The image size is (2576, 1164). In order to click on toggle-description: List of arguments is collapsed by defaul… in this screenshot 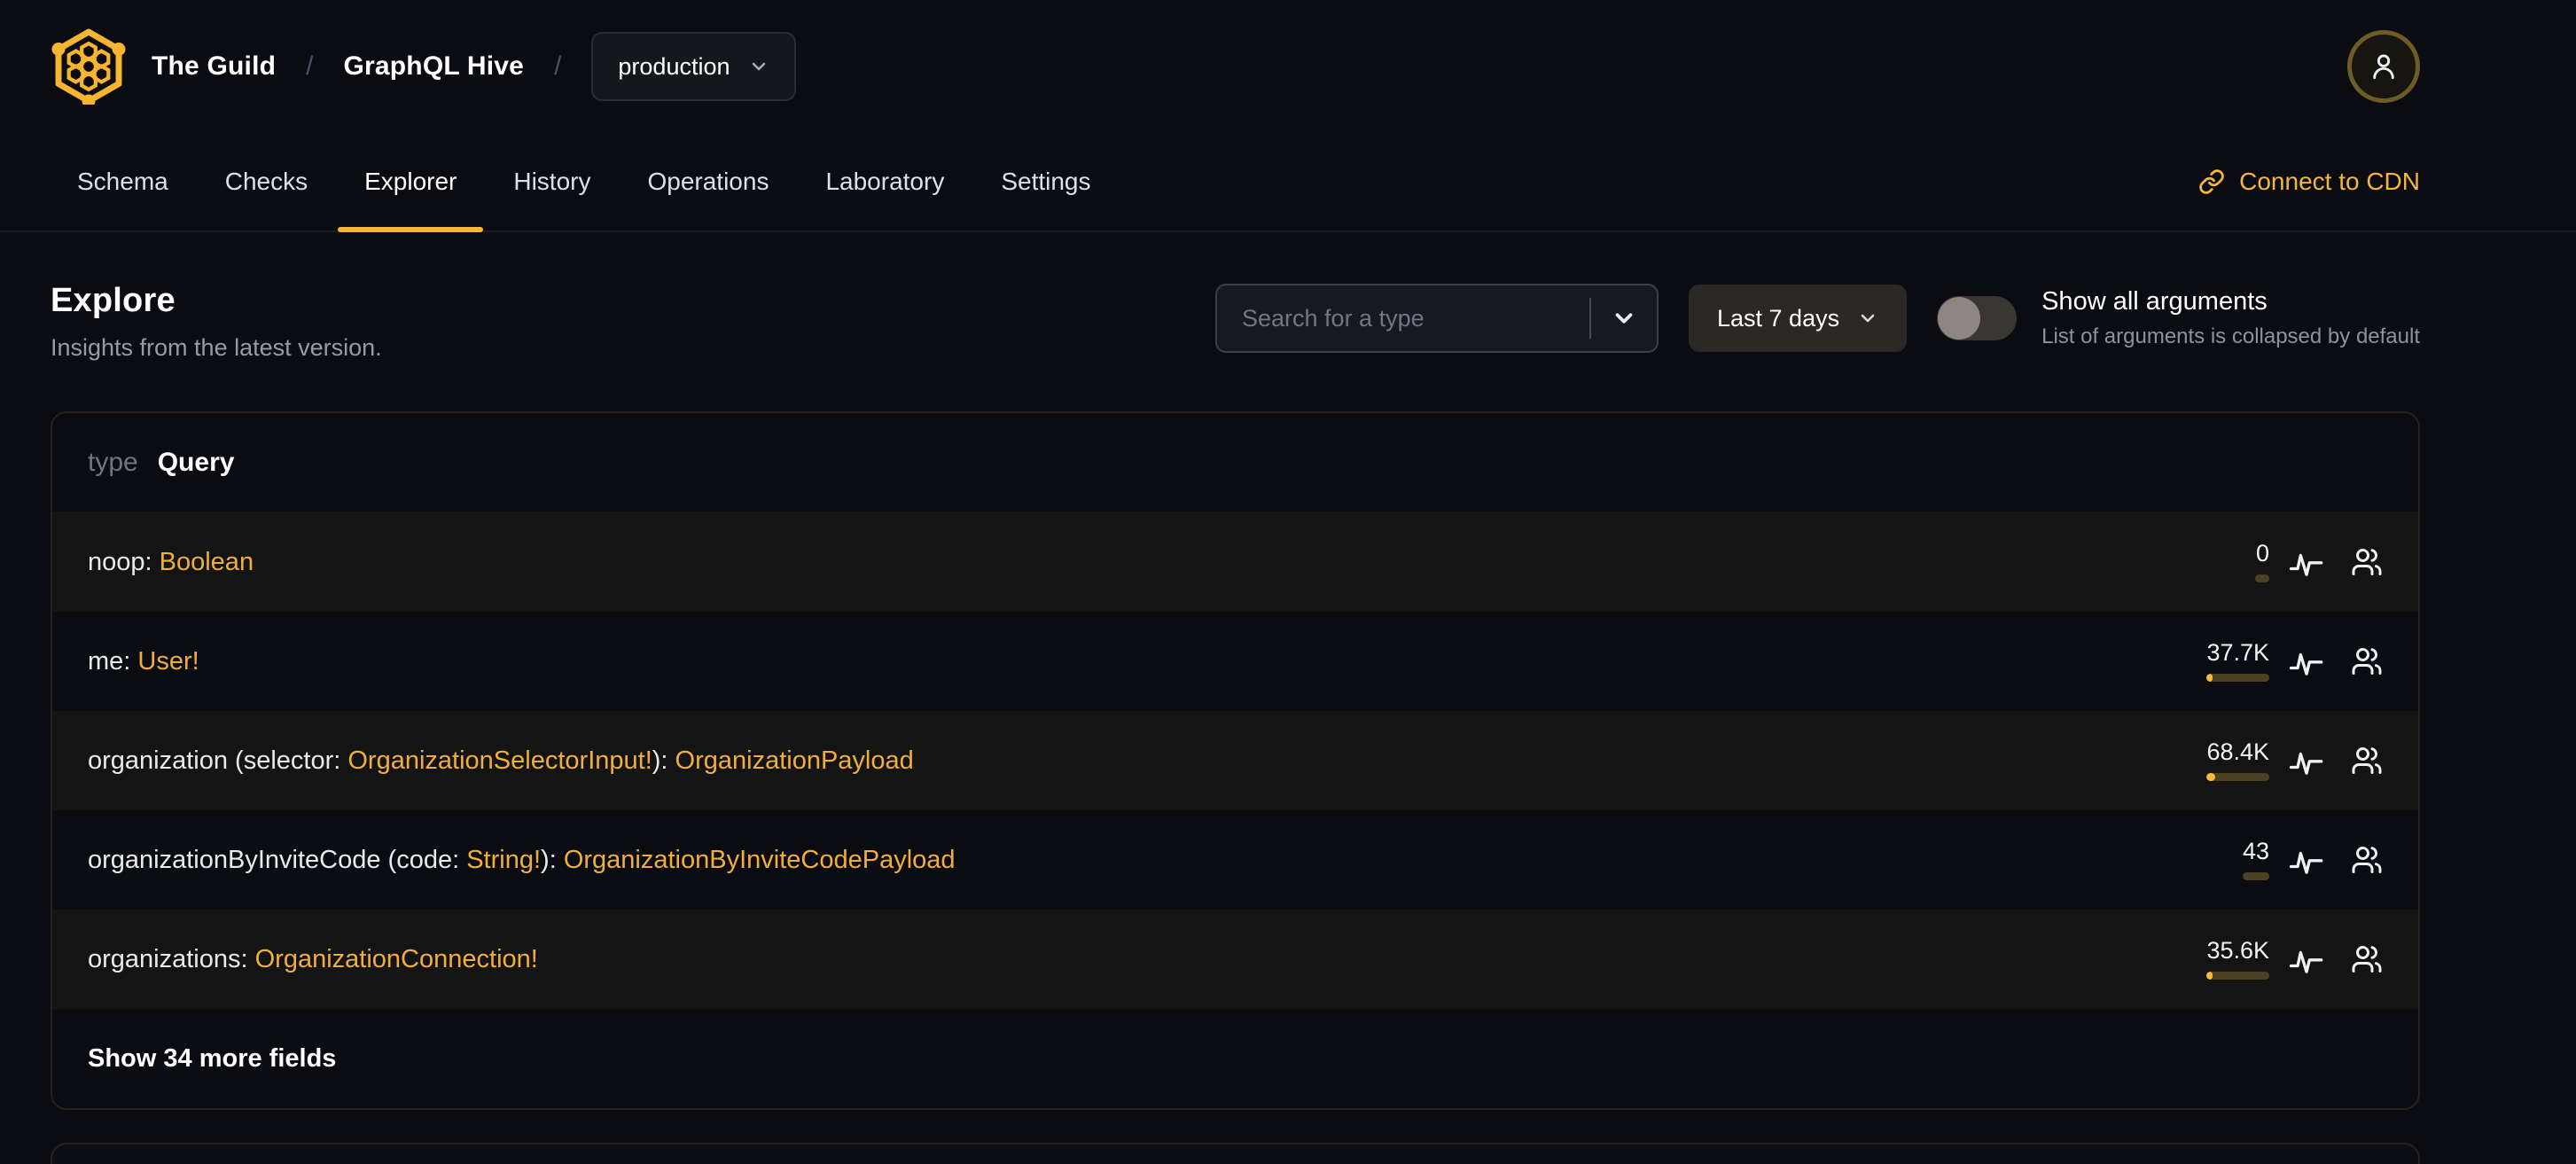, I will do `click(2230, 336)`.